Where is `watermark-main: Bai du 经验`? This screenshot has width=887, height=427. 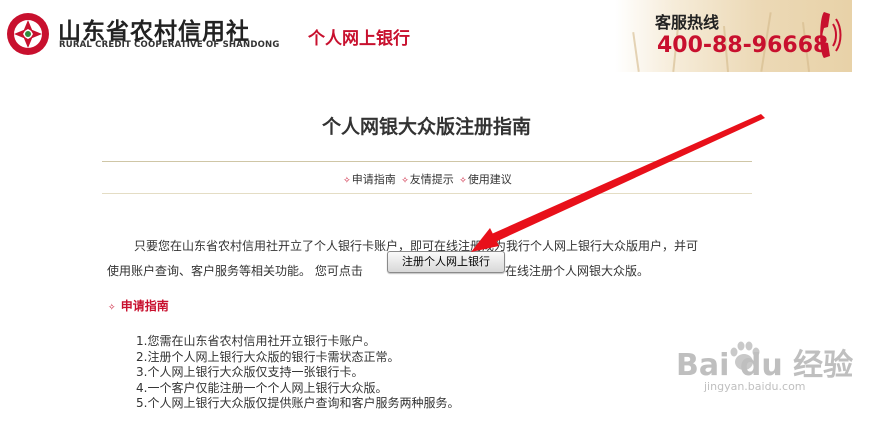 watermark-main: Bai du 经验 is located at coordinates (765, 365).